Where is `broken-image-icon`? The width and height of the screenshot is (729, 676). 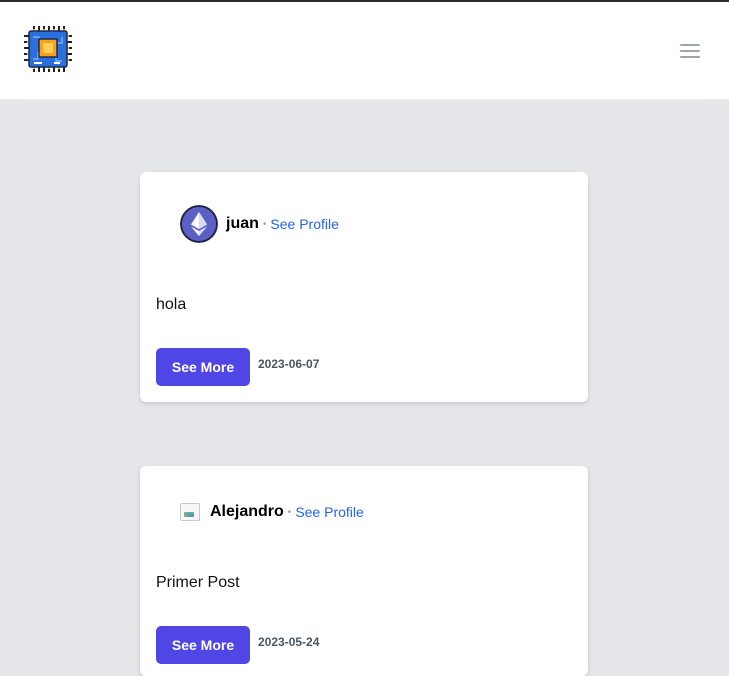 broken-image-icon is located at coordinates (190, 512).